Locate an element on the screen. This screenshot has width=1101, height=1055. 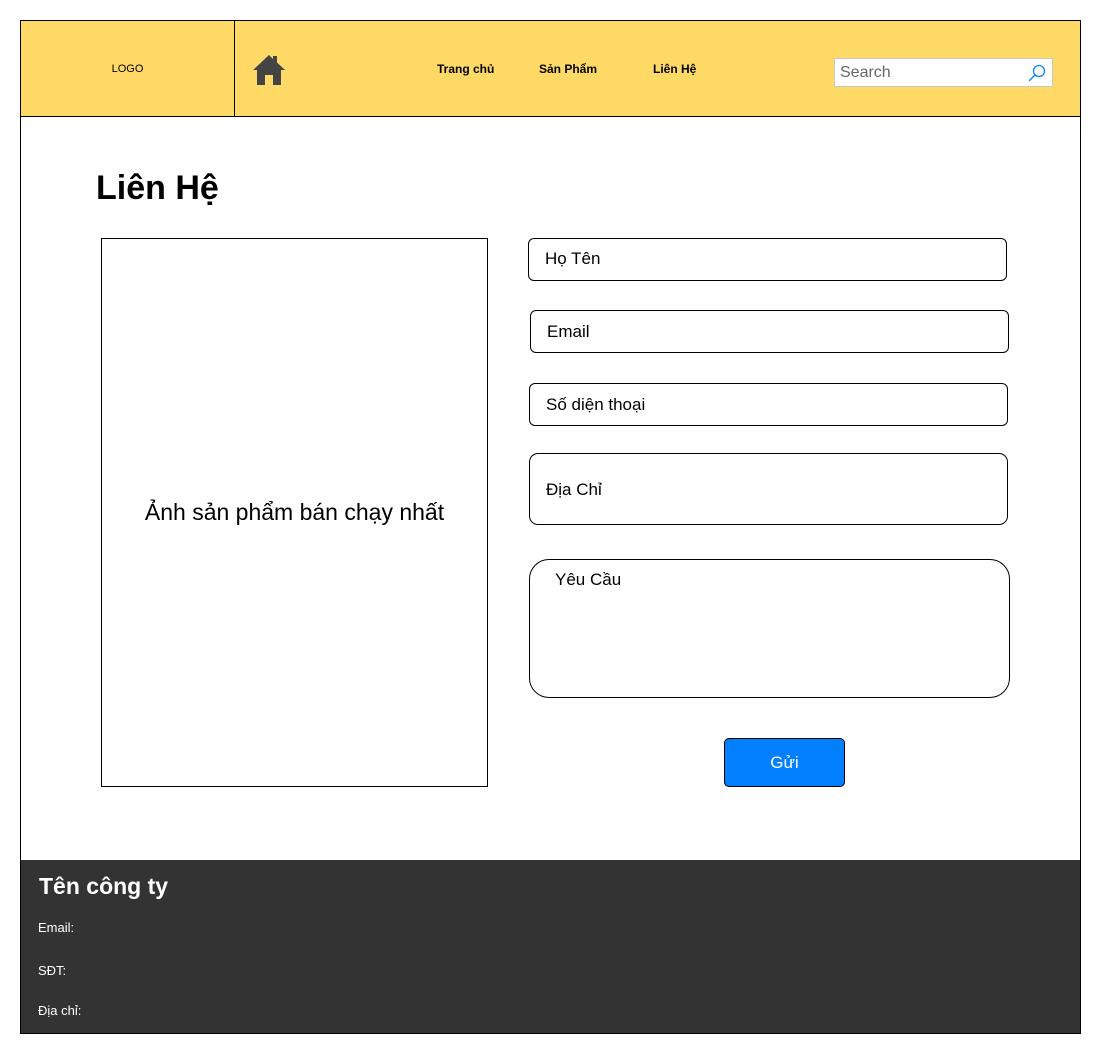
page-title: Liên Hệ is located at coordinates (157, 188).